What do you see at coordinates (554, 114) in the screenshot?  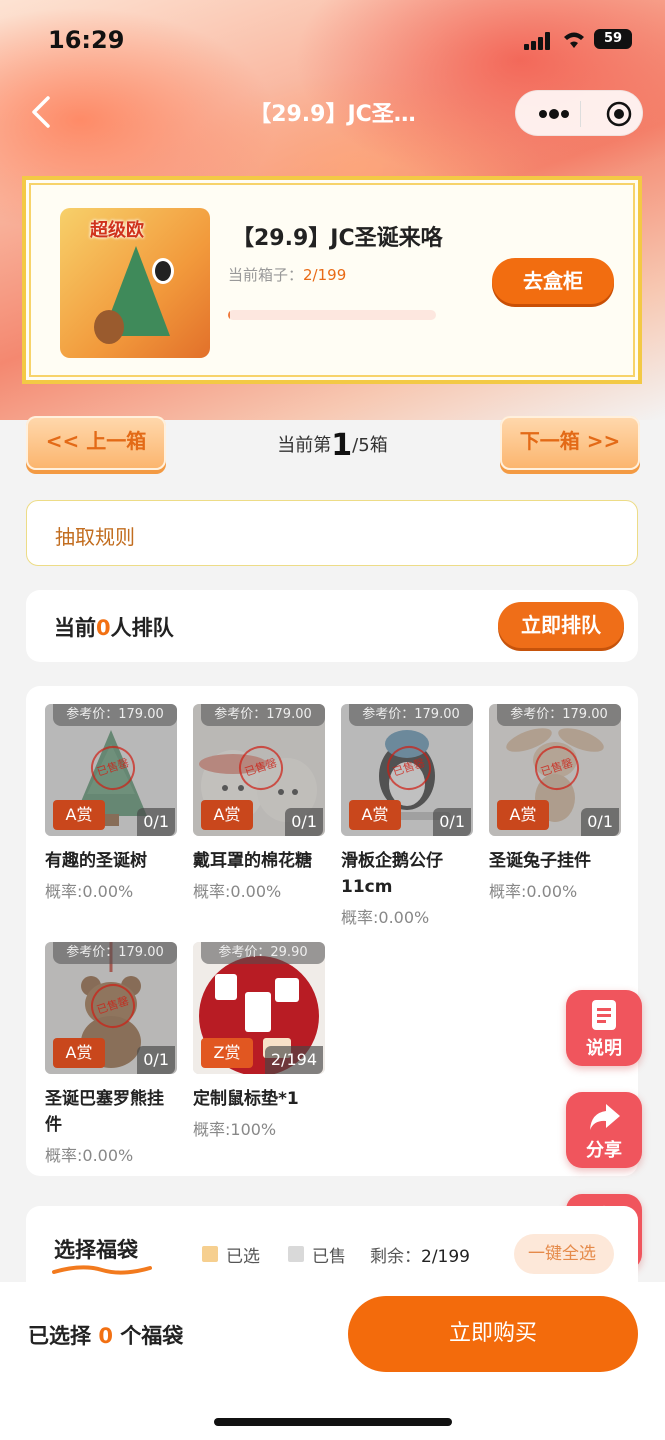 I see `more-icon` at bounding box center [554, 114].